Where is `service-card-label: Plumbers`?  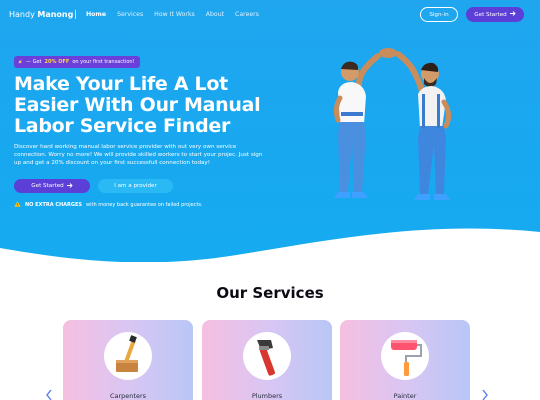 service-card-label: Plumbers is located at coordinates (267, 396).